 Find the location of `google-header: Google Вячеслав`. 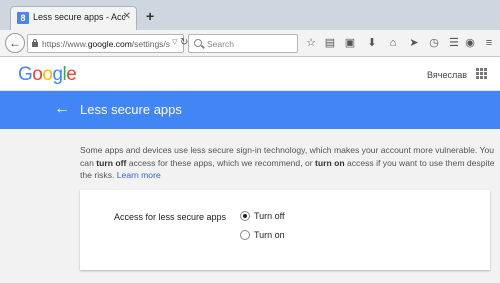

google-header: Google Вячеслав is located at coordinates (250, 74).